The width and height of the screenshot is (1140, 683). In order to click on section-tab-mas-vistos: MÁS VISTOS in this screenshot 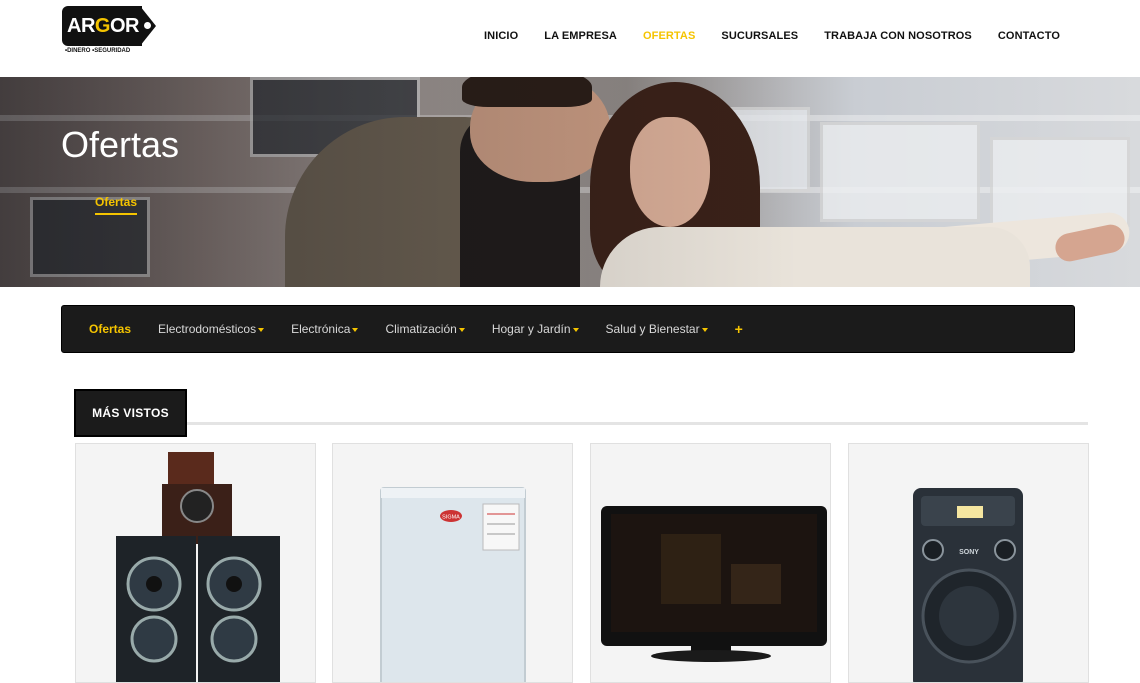, I will do `click(130, 413)`.